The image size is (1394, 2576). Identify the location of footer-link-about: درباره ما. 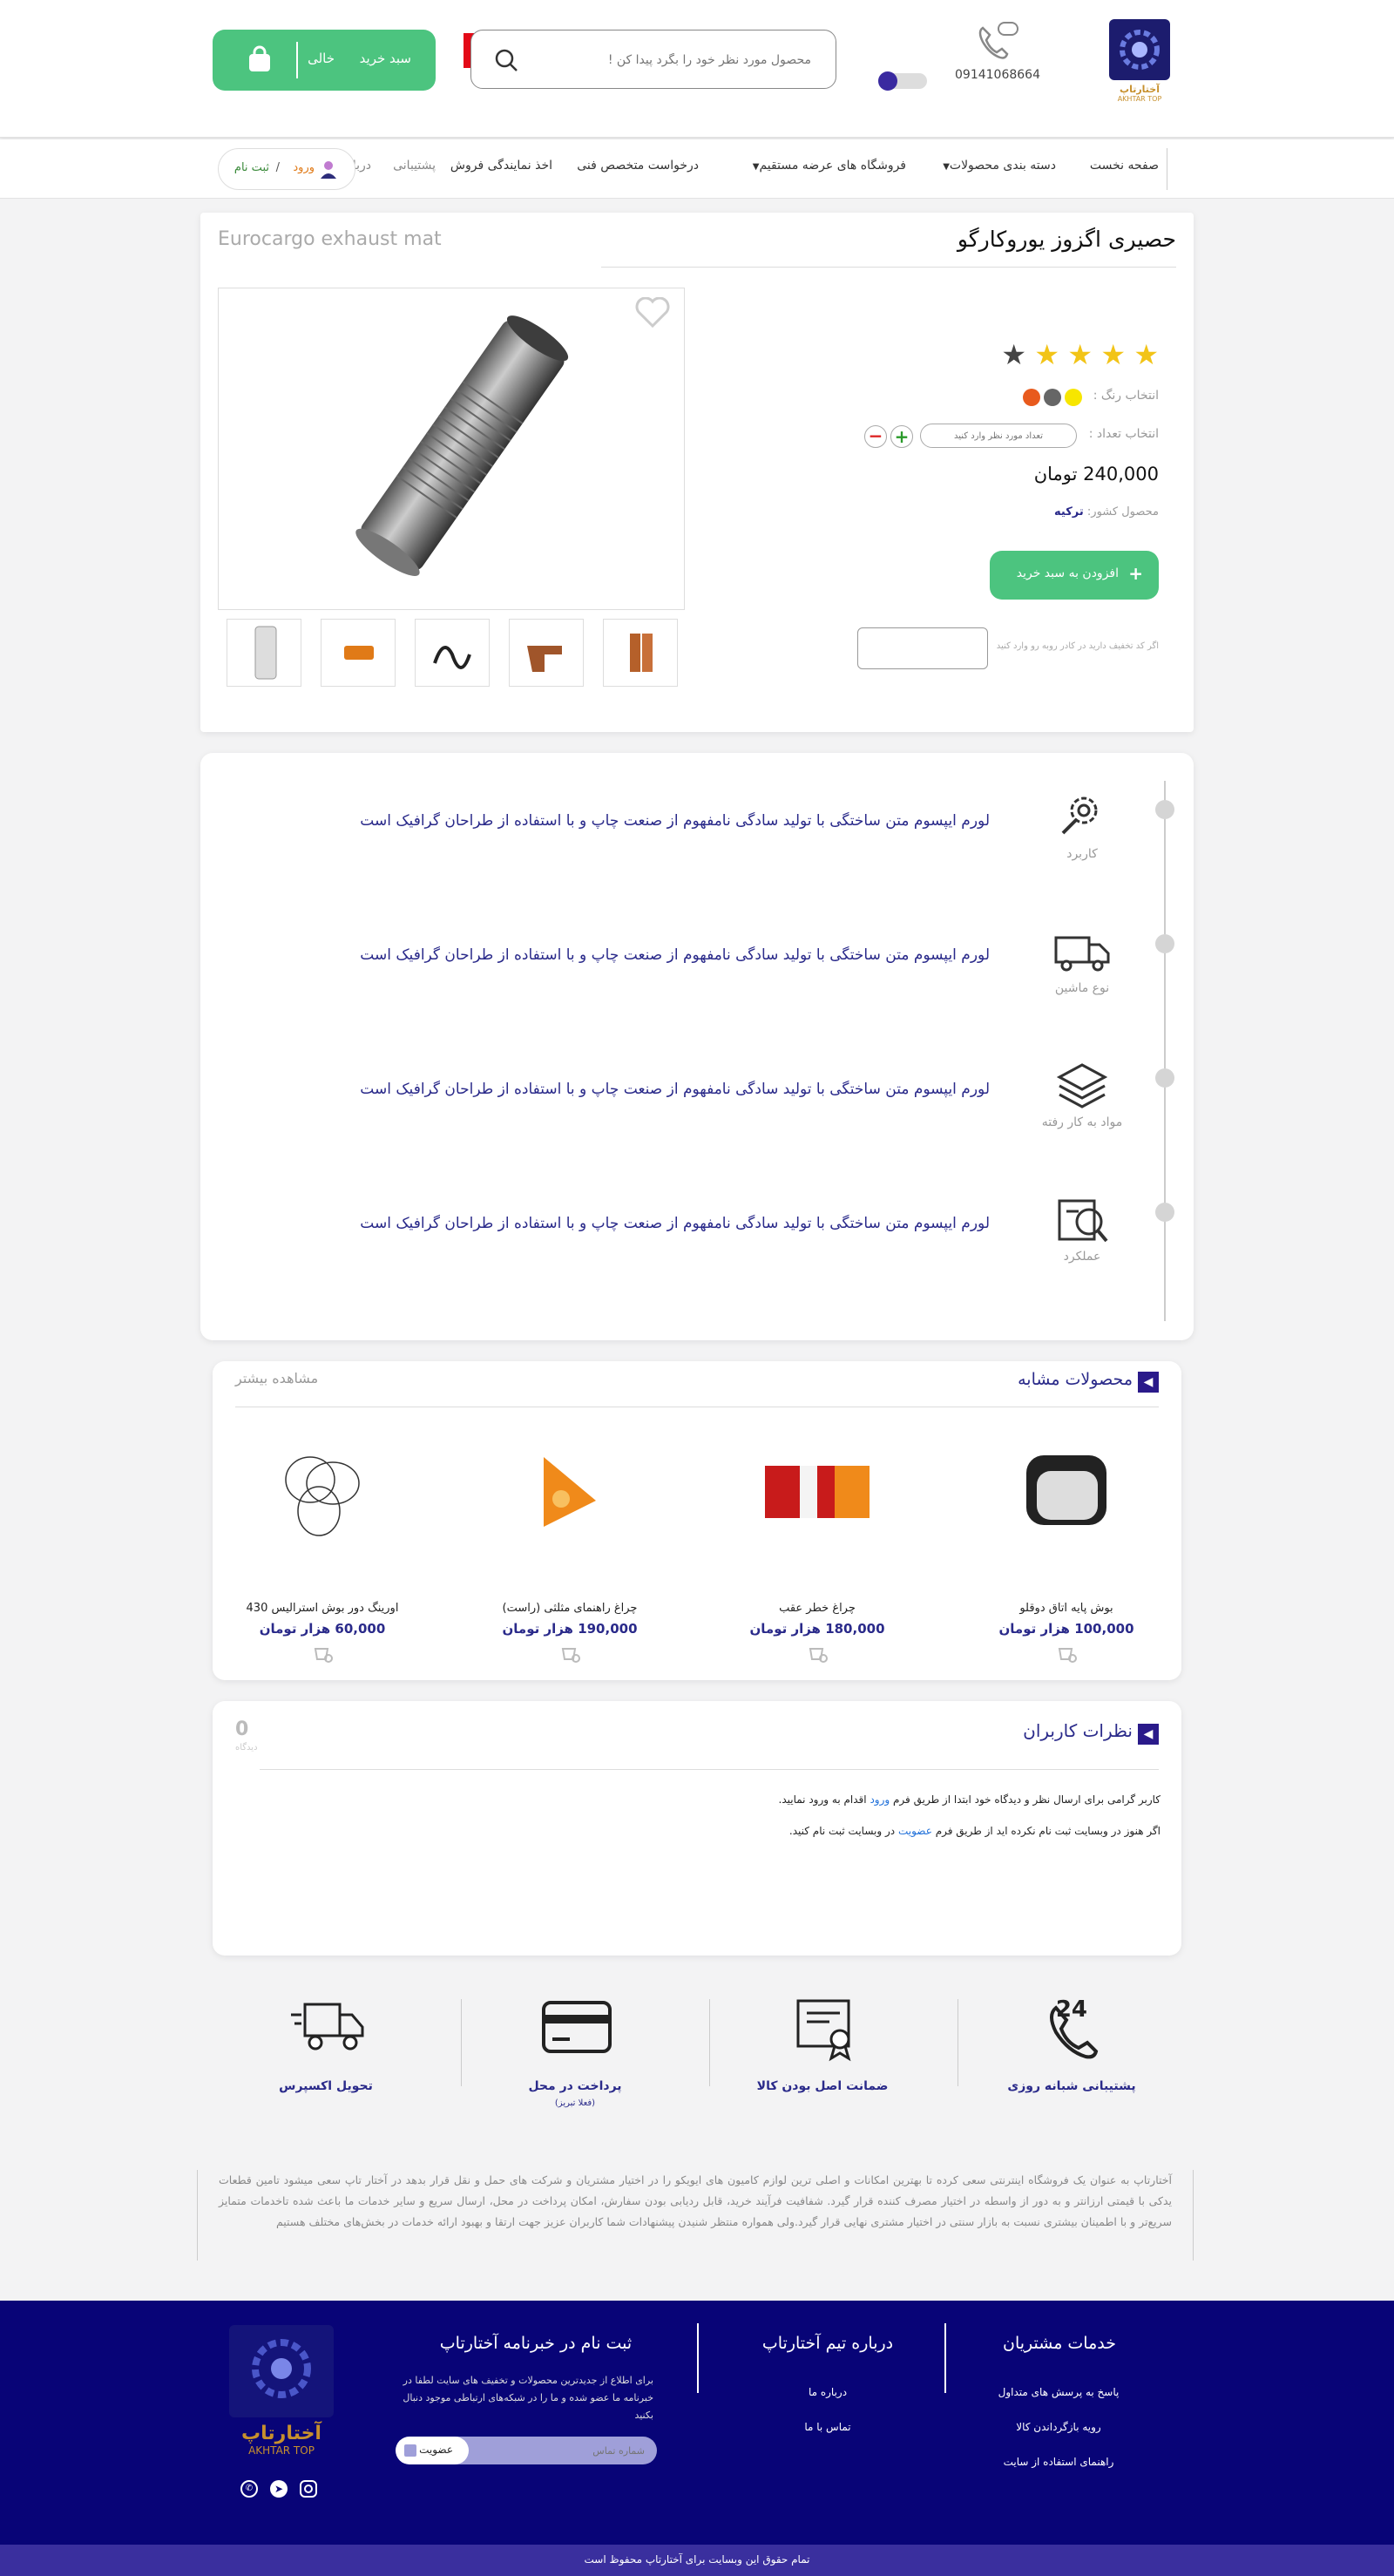
(827, 2392).